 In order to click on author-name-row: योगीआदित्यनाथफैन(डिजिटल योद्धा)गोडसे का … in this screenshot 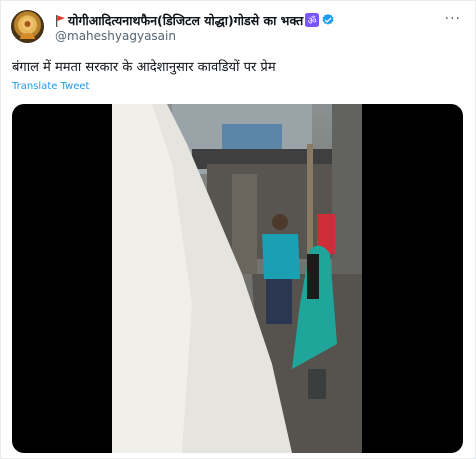, I will do `click(195, 20)`.